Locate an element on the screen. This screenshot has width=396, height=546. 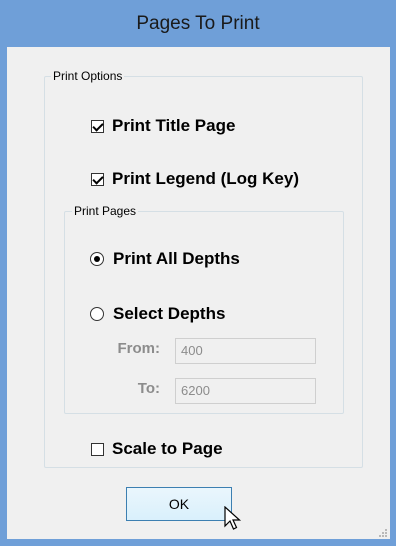
print-legend-checkbox: Print Legend (Log Key) is located at coordinates (195, 179).